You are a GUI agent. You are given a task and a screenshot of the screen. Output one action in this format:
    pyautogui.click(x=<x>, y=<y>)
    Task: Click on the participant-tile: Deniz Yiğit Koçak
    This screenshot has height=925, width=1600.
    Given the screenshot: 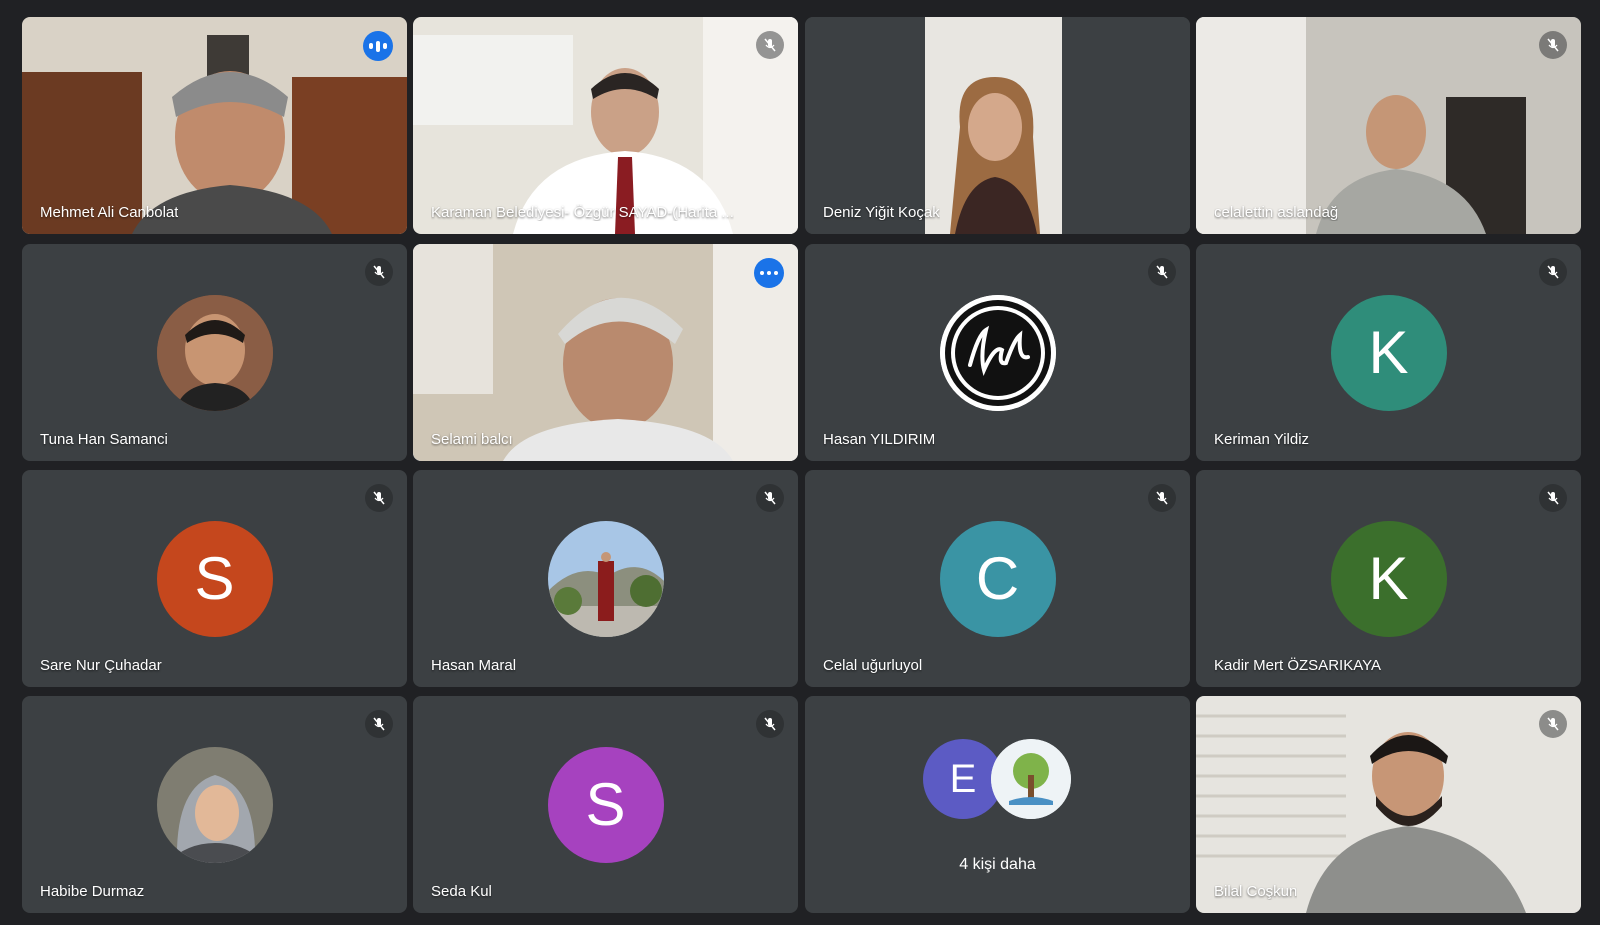 What is the action you would take?
    pyautogui.click(x=997, y=125)
    